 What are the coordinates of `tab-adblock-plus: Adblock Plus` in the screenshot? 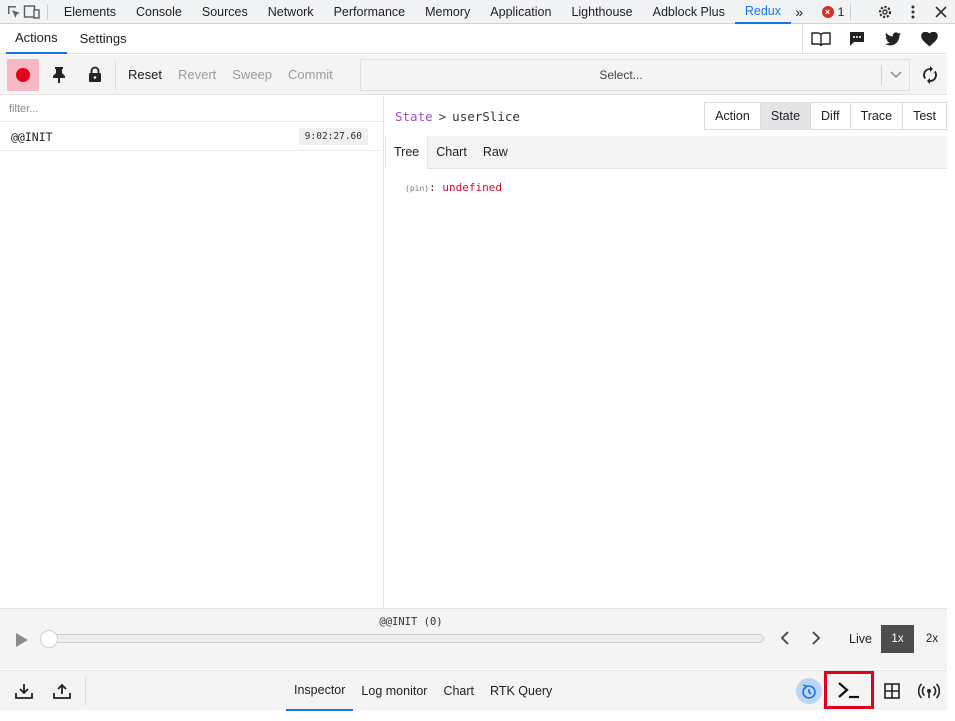 It's located at (689, 12).